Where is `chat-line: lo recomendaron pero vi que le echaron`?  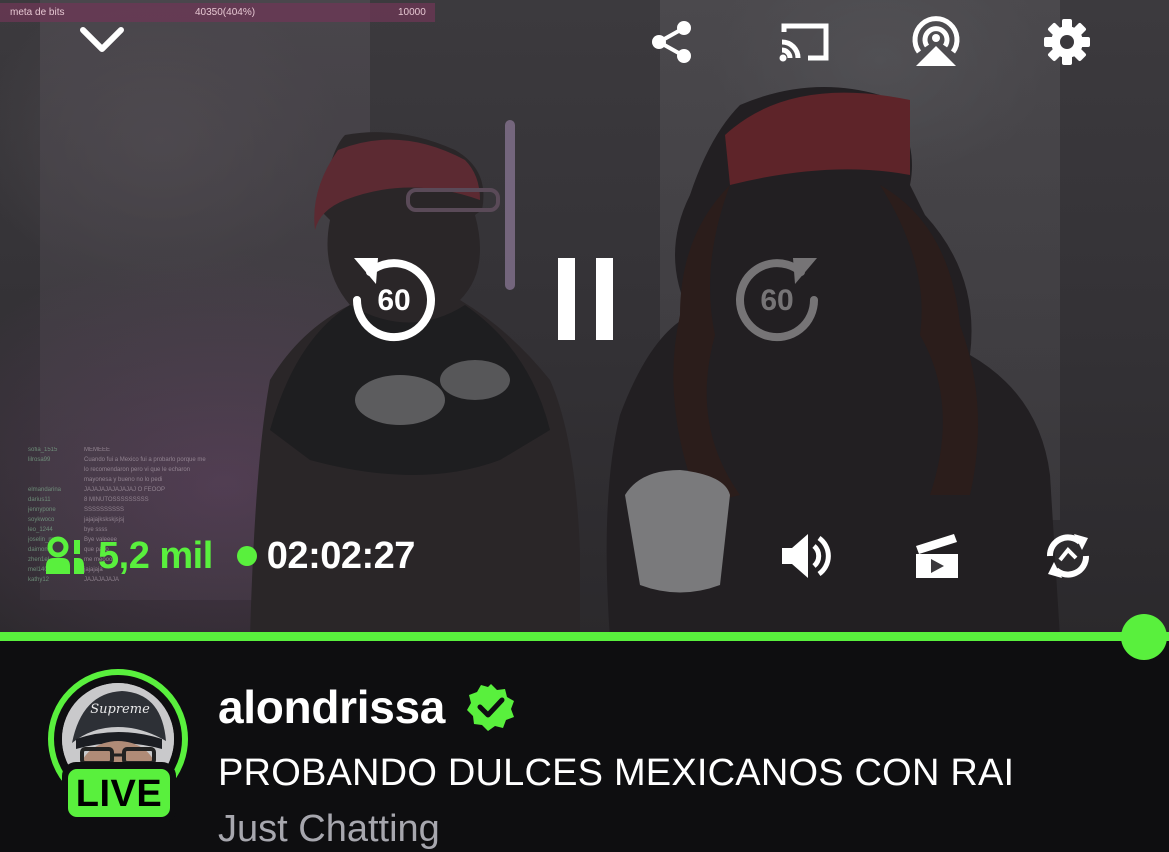
chat-line: lo recomendaron pero vi que le echaron is located at coordinates (137, 470).